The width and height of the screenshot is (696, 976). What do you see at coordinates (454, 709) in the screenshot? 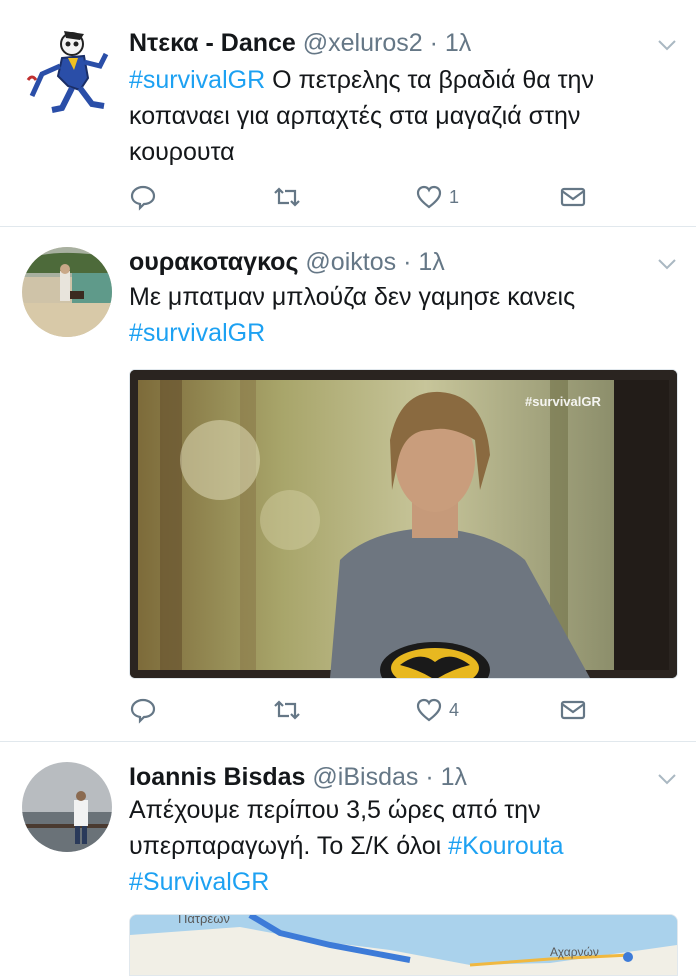
I see `like-count: 4` at bounding box center [454, 709].